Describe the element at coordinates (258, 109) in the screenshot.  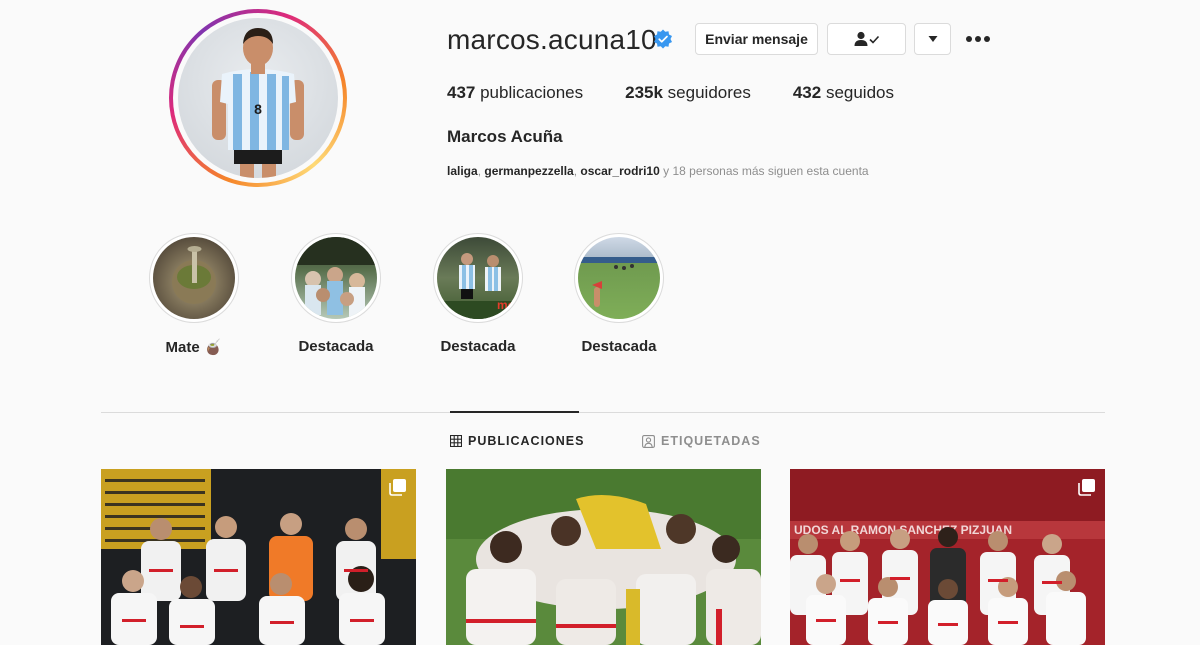
I see `svg-text: 8` at that location.